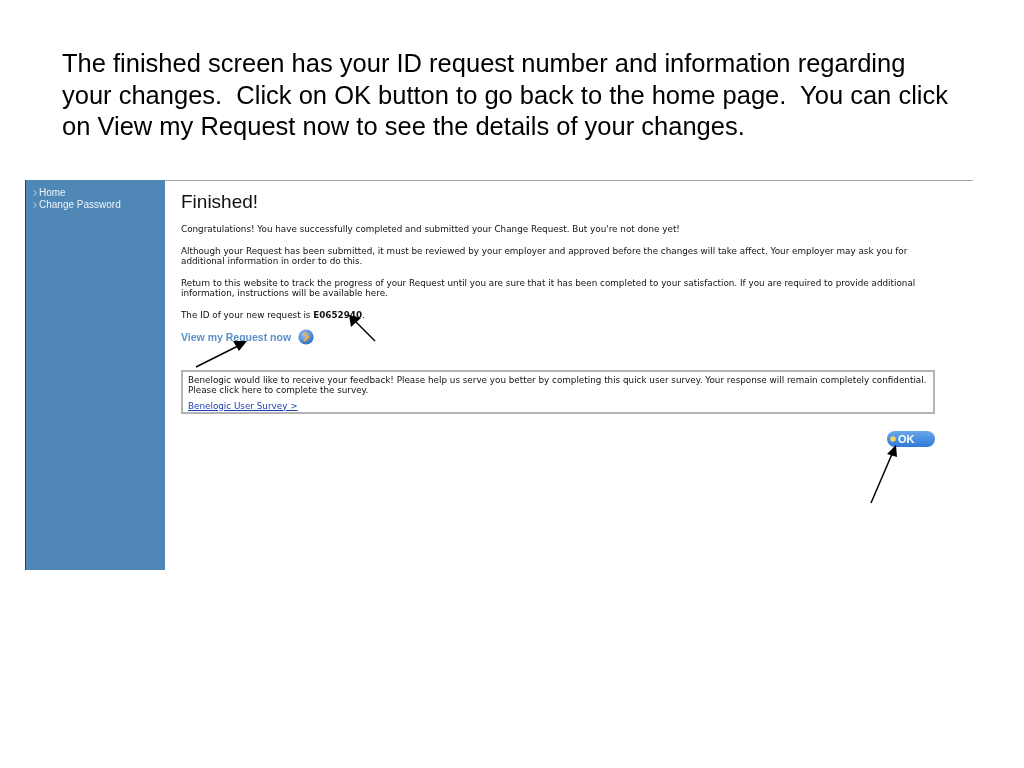 The width and height of the screenshot is (1024, 768). What do you see at coordinates (893, 438) in the screenshot?
I see `dot-icon` at bounding box center [893, 438].